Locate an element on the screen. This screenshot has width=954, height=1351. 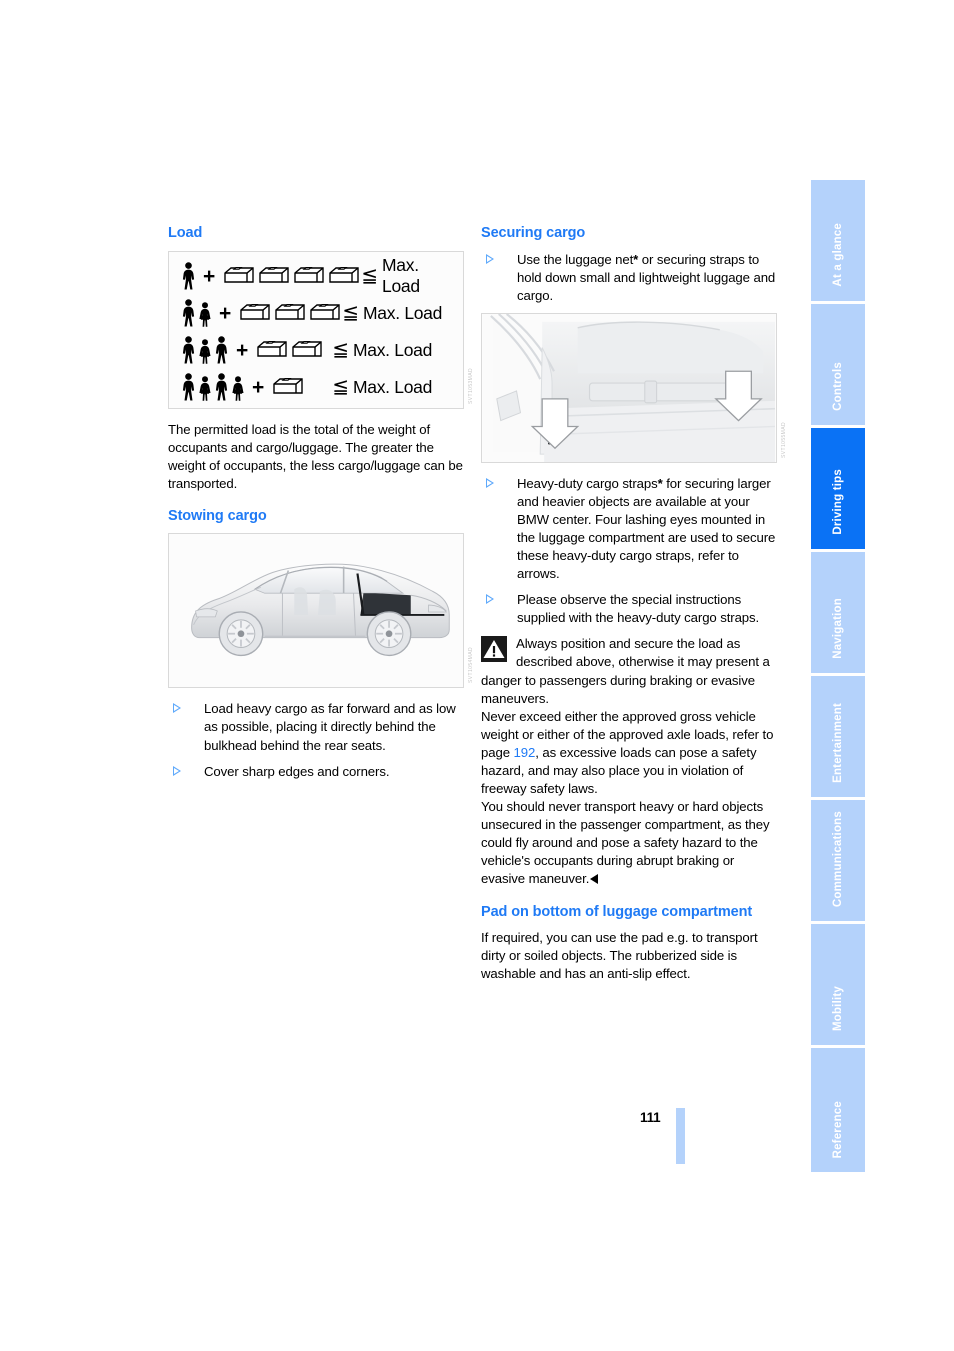
tab-entertainment: Entertainment is located at coordinates (838, 738).